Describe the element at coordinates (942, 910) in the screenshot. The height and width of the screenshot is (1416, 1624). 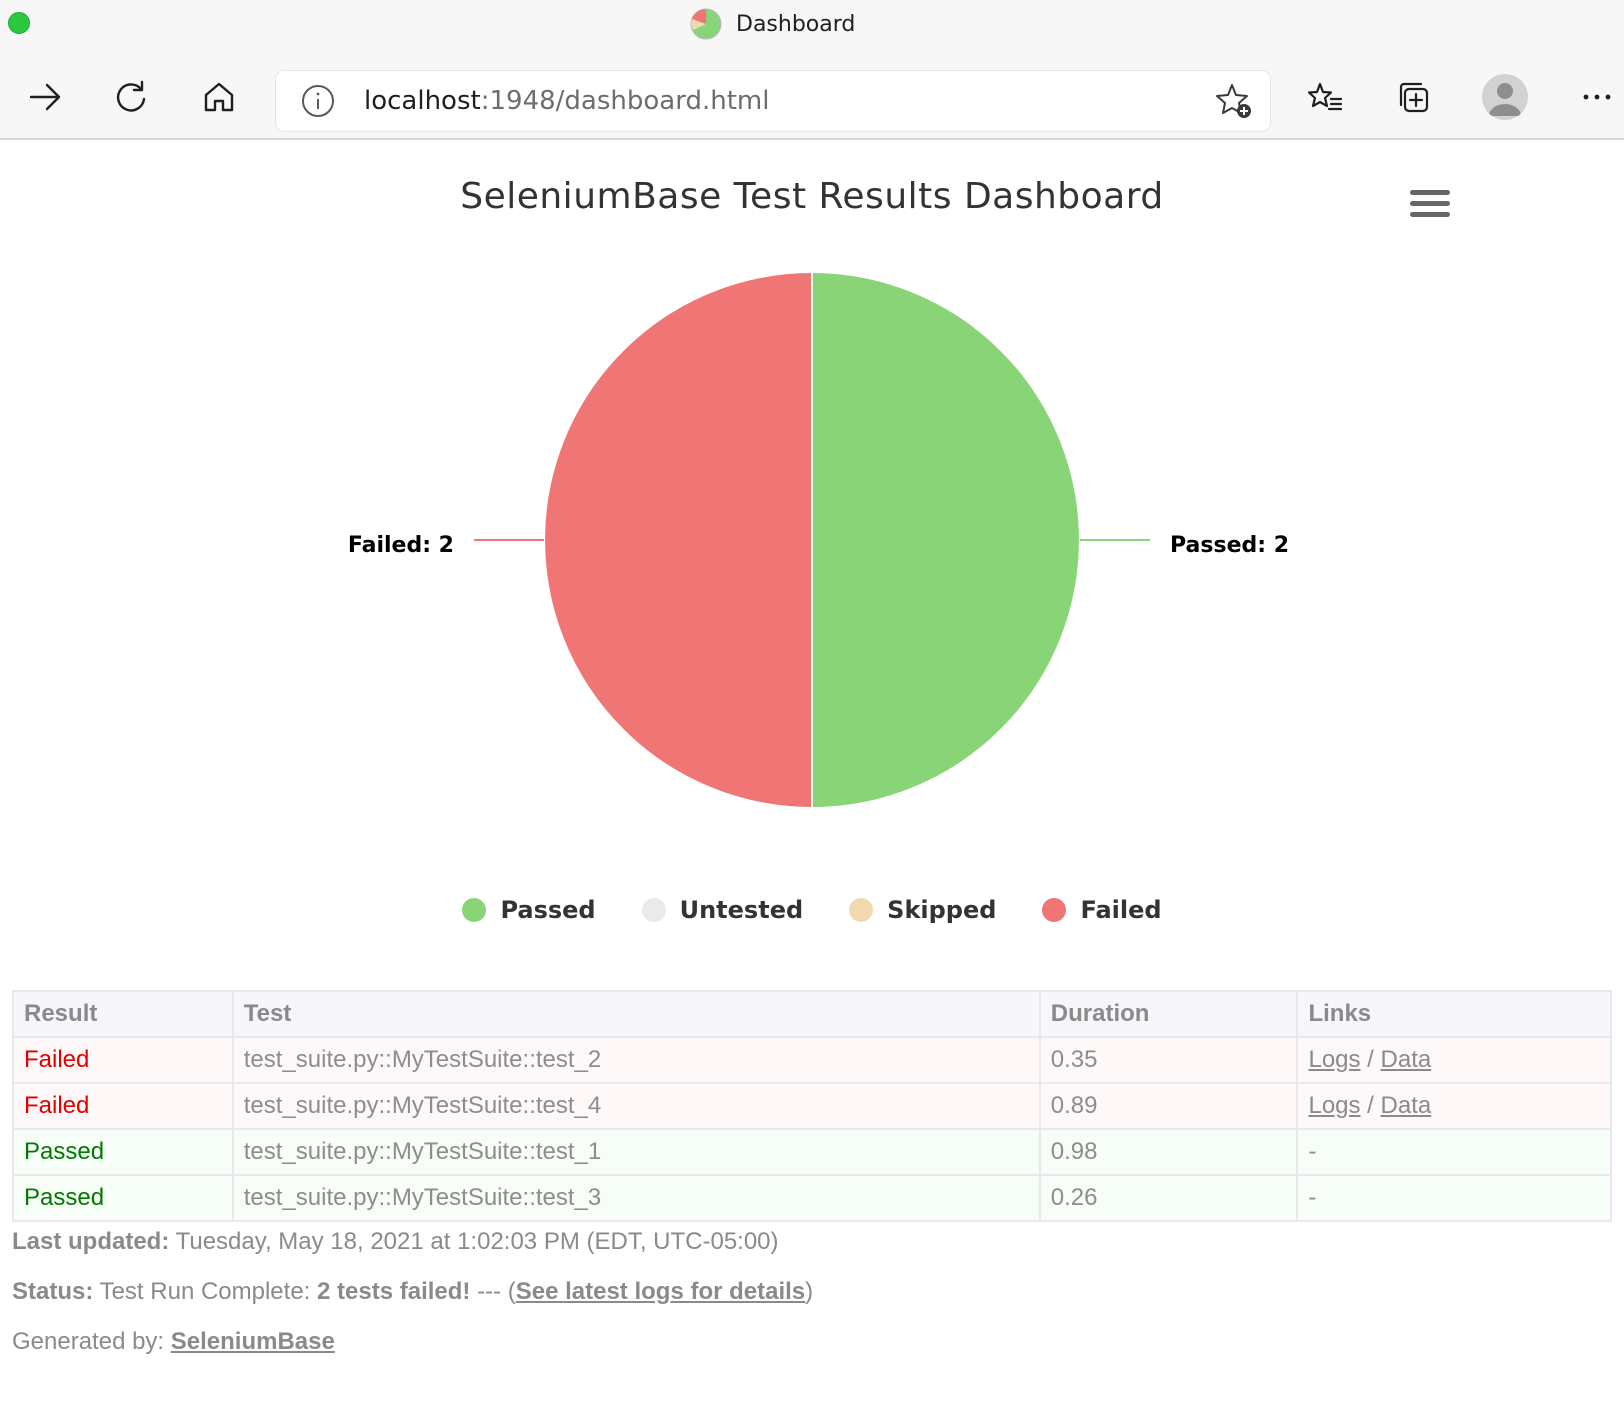
I see `legend-label: Skipped` at that location.